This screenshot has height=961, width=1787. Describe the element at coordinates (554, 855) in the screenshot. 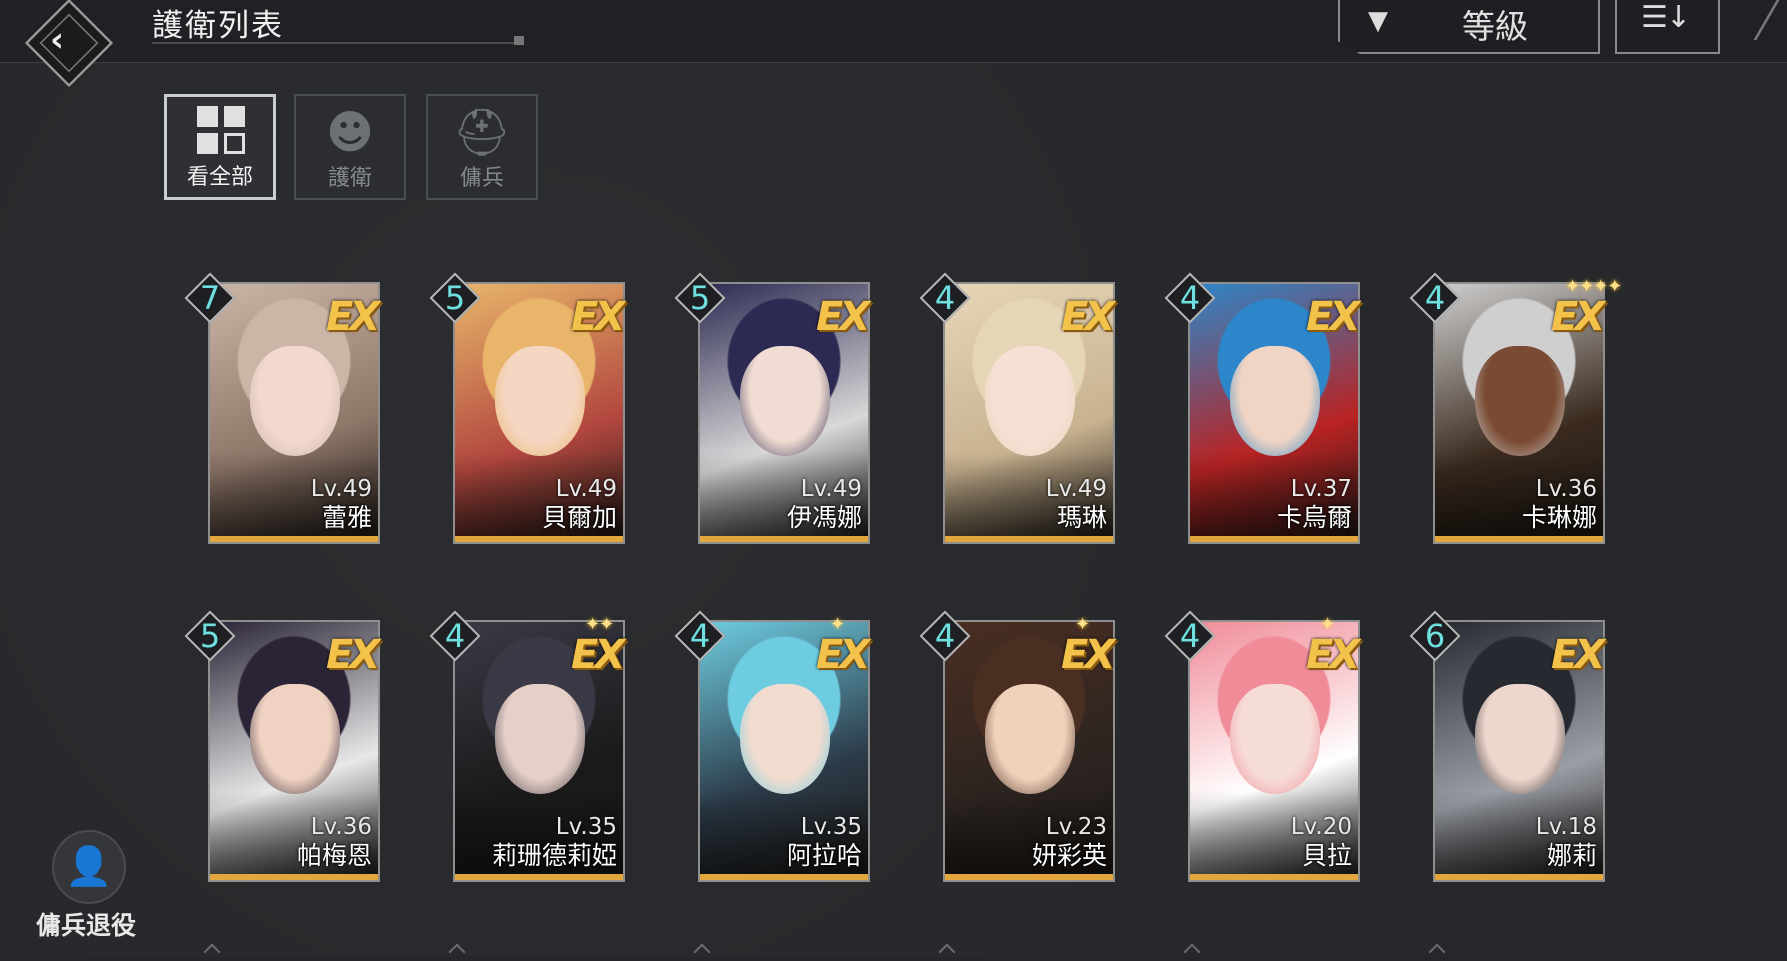

I see `character-name: 莉珊德莉婭` at that location.